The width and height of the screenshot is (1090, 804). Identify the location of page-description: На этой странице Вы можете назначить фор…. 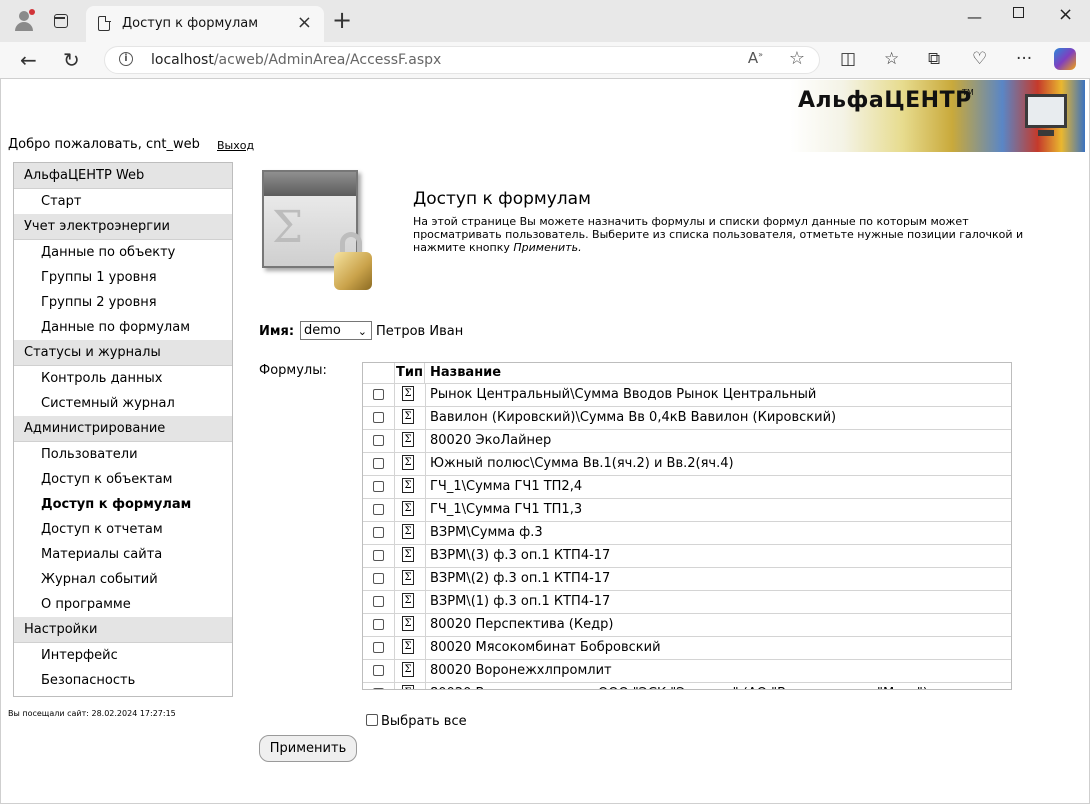
(718, 234).